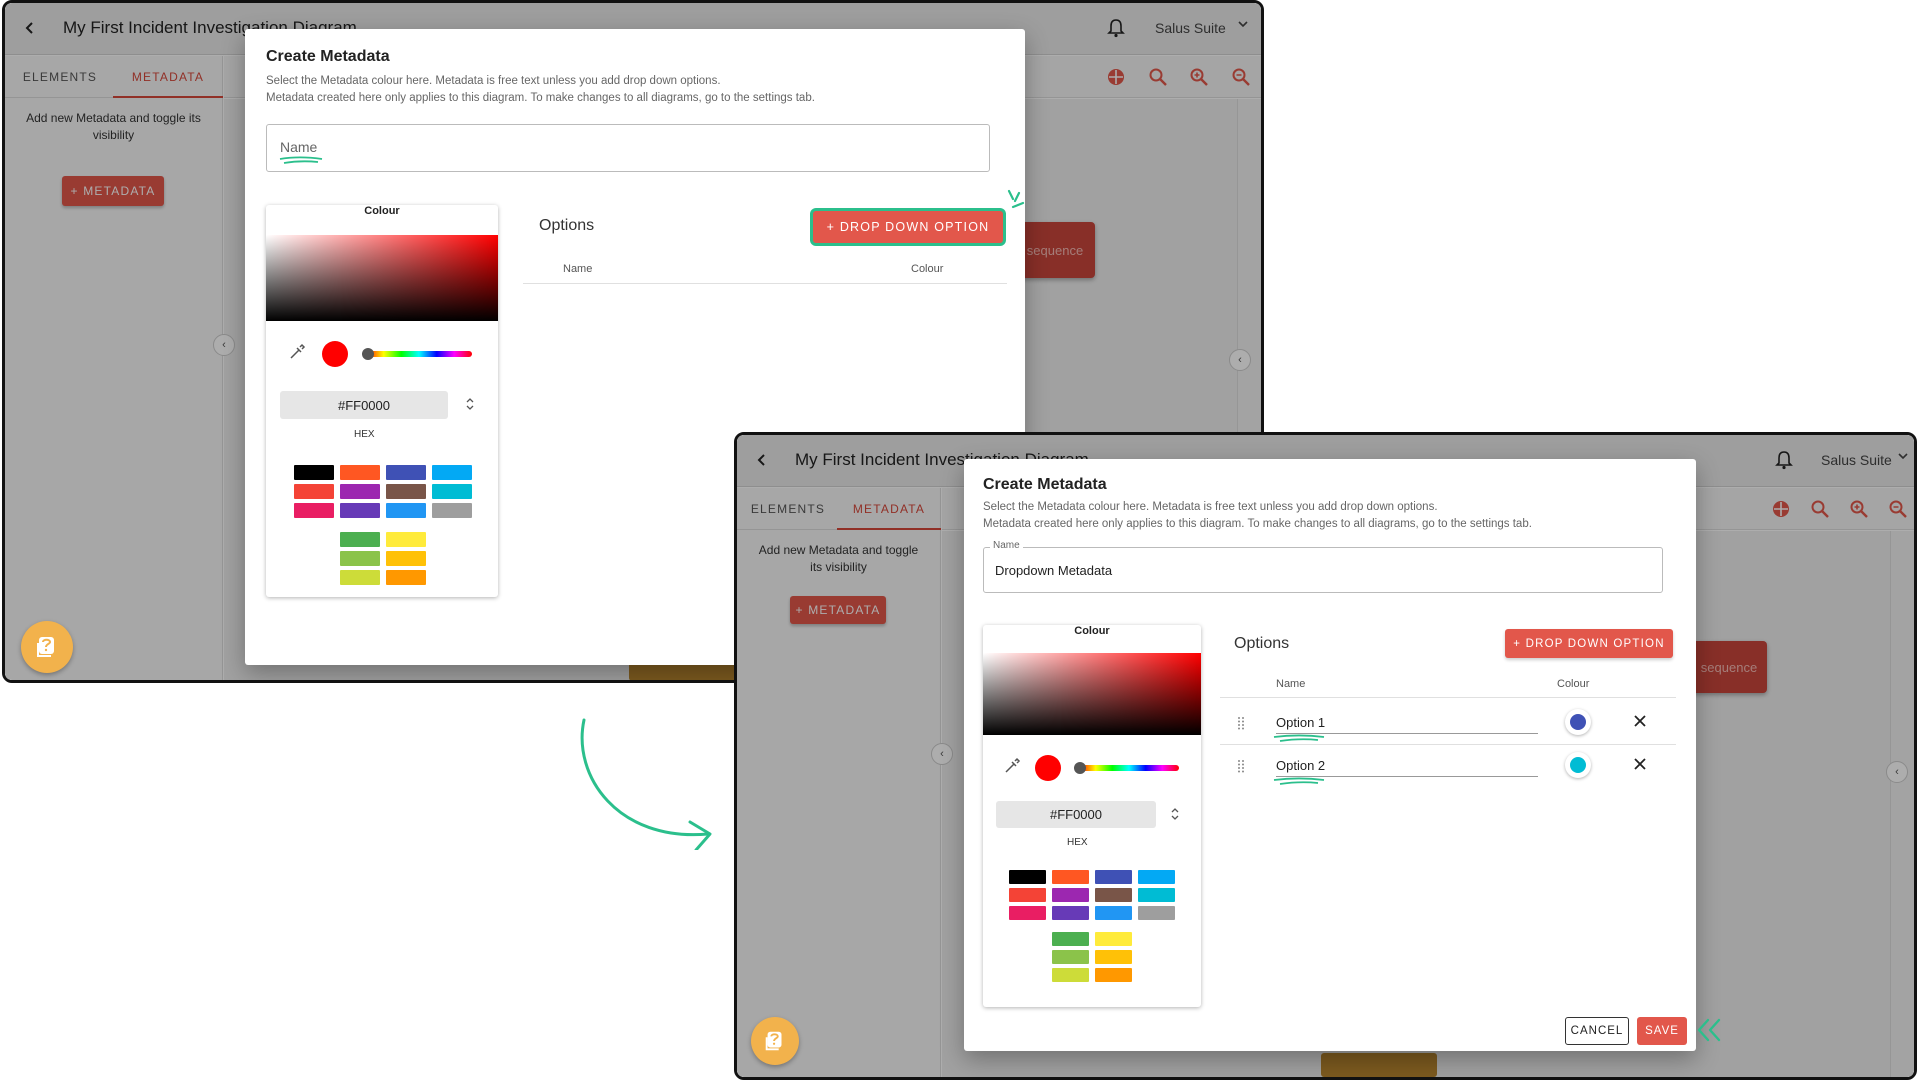 The image size is (1920, 1080). I want to click on name-value: Dropdown Metadata, so click(1054, 570).